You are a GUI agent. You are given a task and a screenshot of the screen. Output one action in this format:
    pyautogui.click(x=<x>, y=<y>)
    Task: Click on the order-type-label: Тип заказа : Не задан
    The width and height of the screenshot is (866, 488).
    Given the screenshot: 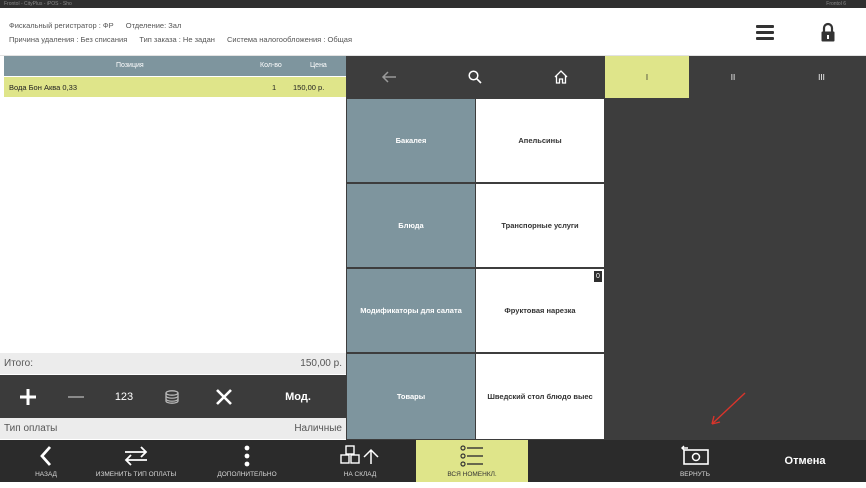 What is the action you would take?
    pyautogui.click(x=177, y=39)
    